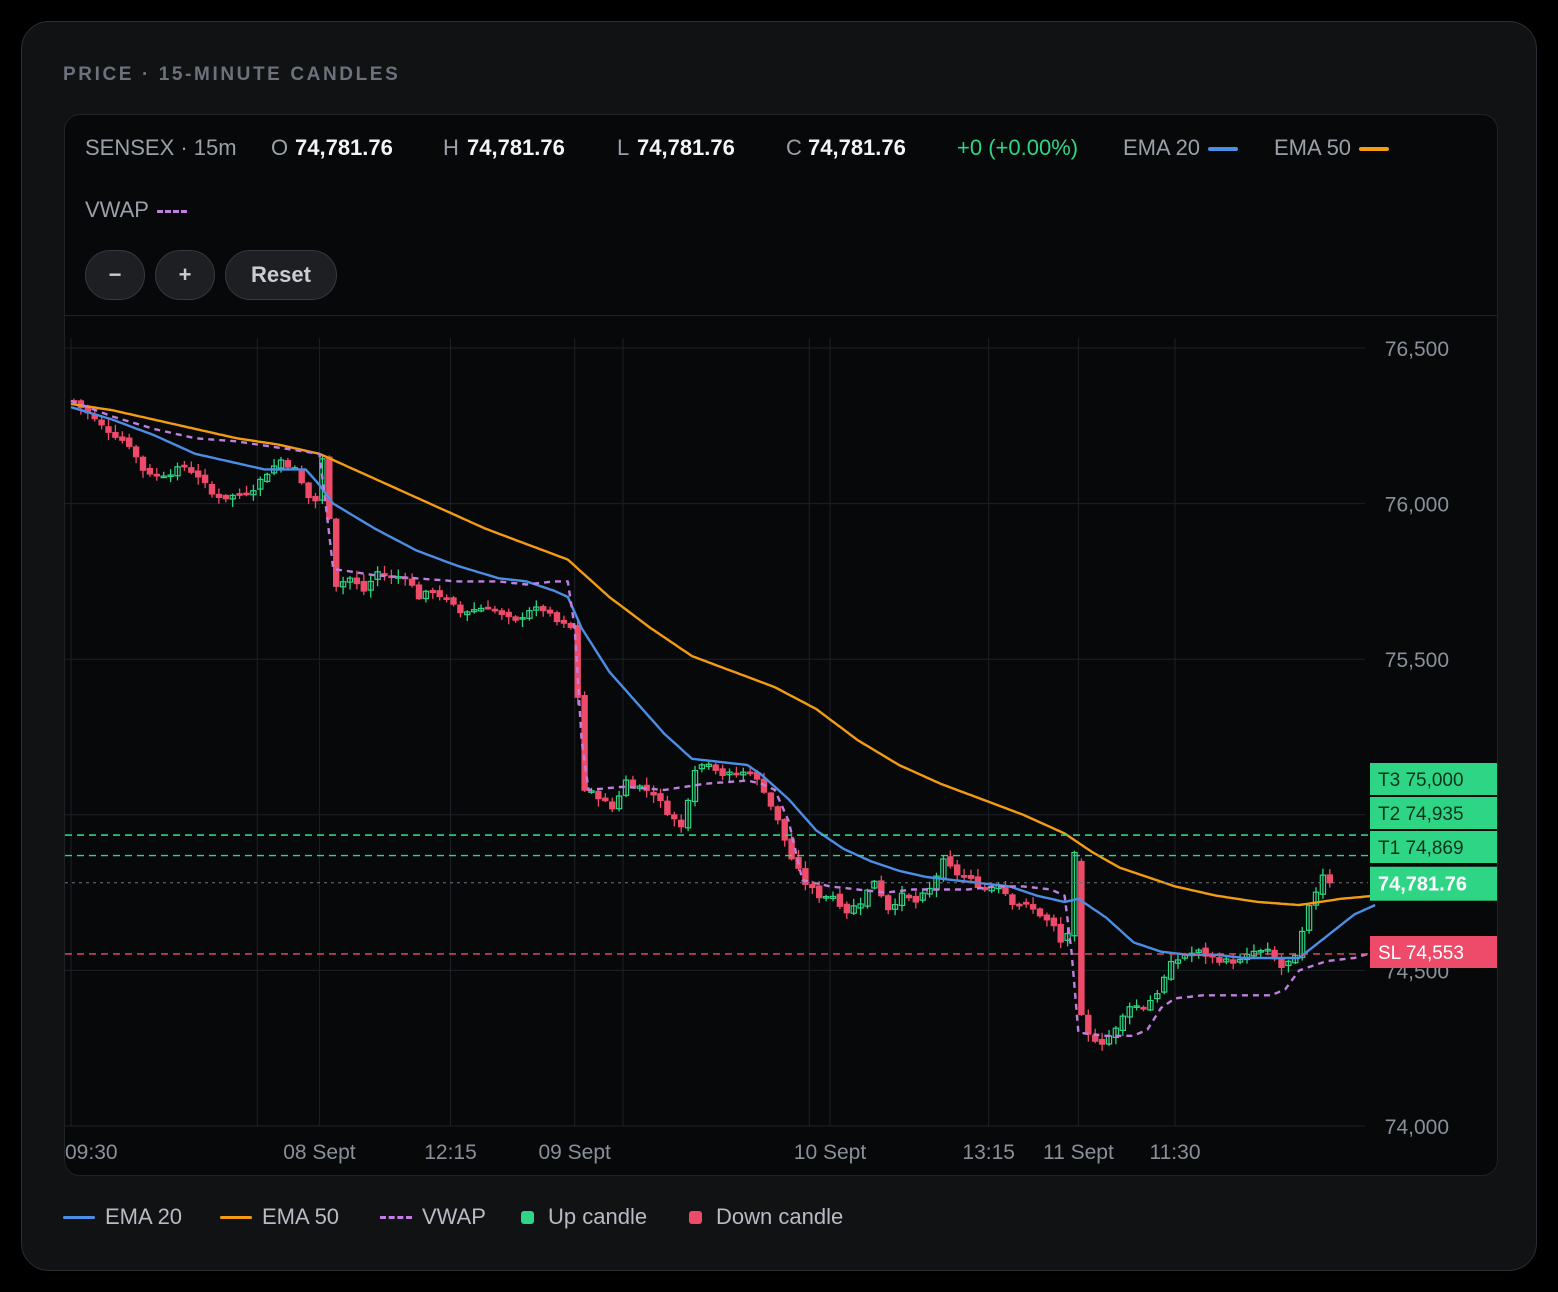  What do you see at coordinates (1421, 814) in the screenshot?
I see `target-label: T2 74,935` at bounding box center [1421, 814].